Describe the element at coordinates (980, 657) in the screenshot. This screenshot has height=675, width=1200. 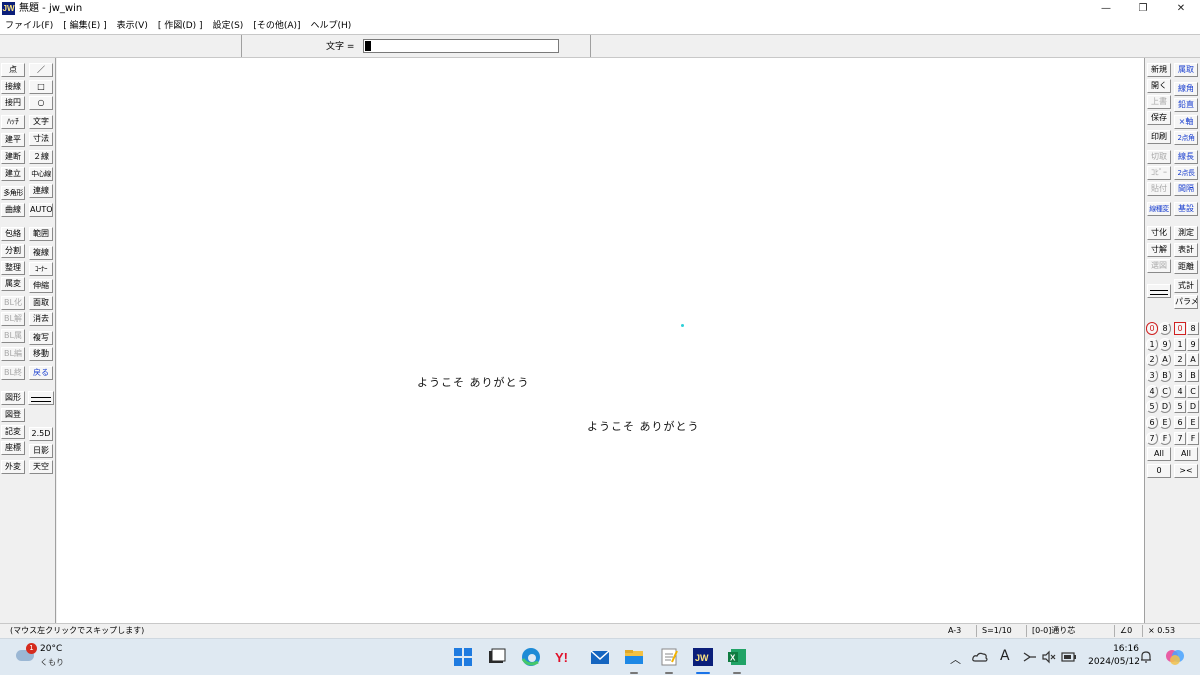
I see `onedrive-cloud-icon` at that location.